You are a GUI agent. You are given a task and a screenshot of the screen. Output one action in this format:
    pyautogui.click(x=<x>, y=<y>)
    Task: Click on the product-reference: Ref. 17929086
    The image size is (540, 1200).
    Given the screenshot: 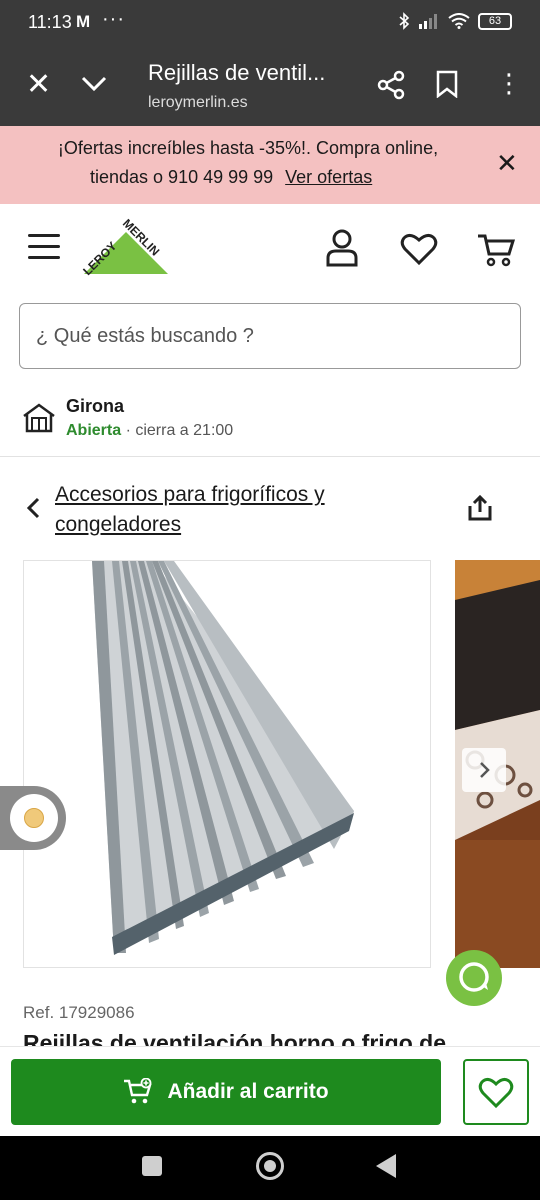 What is the action you would take?
    pyautogui.click(x=79, y=1012)
    